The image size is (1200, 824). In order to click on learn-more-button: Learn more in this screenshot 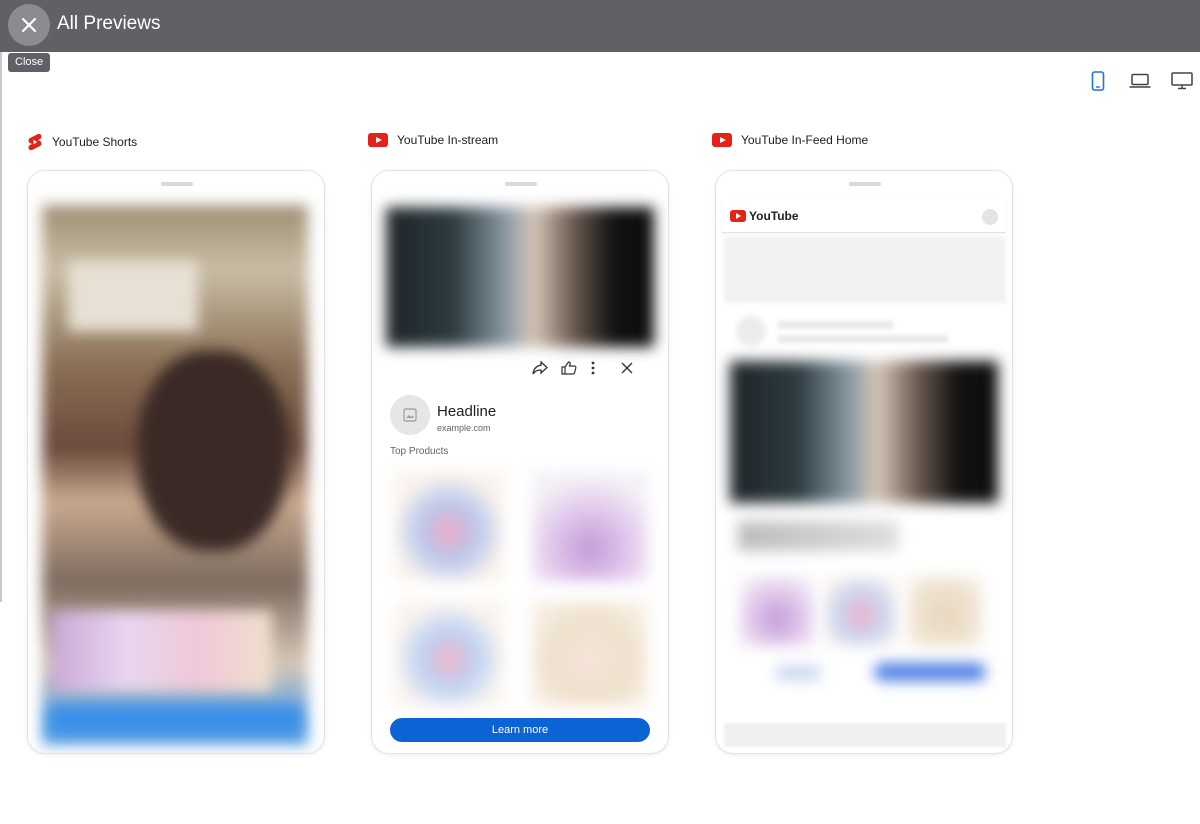, I will do `click(520, 730)`.